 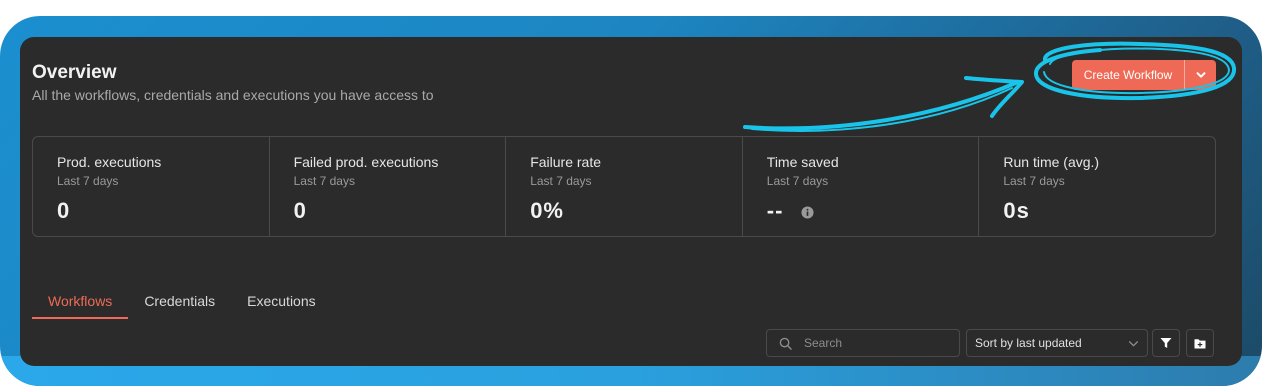 What do you see at coordinates (1097, 186) in the screenshot?
I see `stat-run-time: Run time (avg.) Last 7 days 0s` at bounding box center [1097, 186].